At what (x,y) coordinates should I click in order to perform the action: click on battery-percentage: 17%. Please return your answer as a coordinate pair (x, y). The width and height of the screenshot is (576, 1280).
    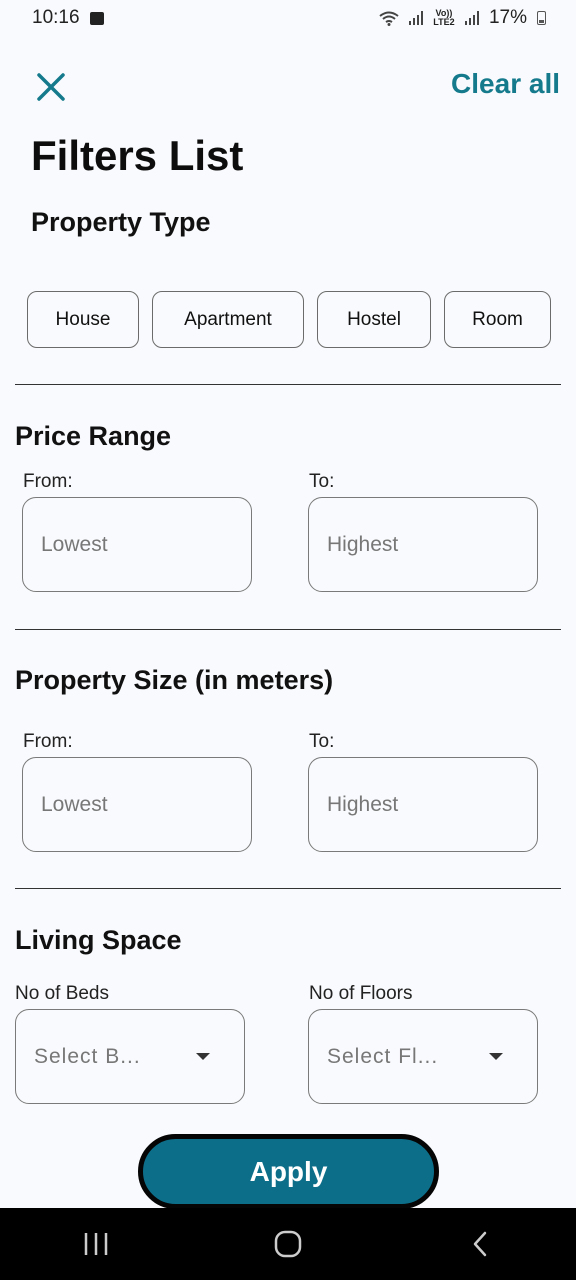
    Looking at the image, I should click on (507, 17).